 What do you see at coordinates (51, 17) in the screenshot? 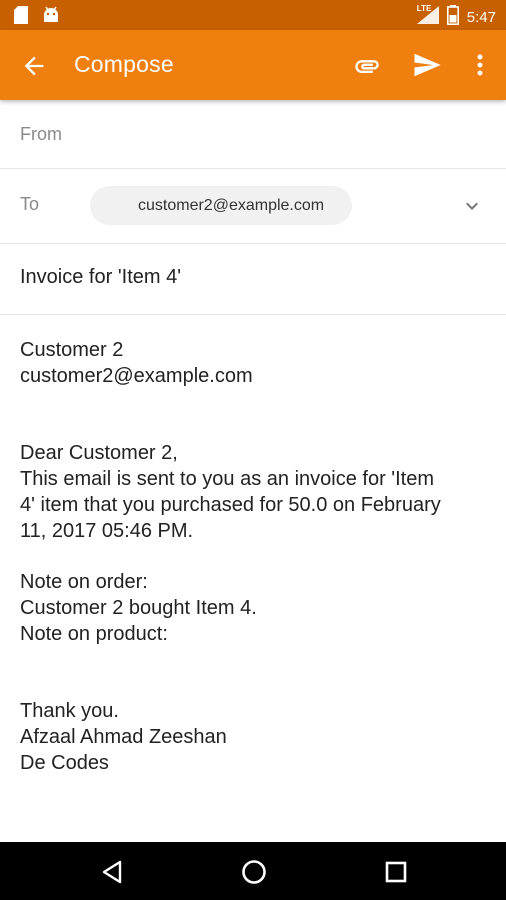
I see `android-icon` at bounding box center [51, 17].